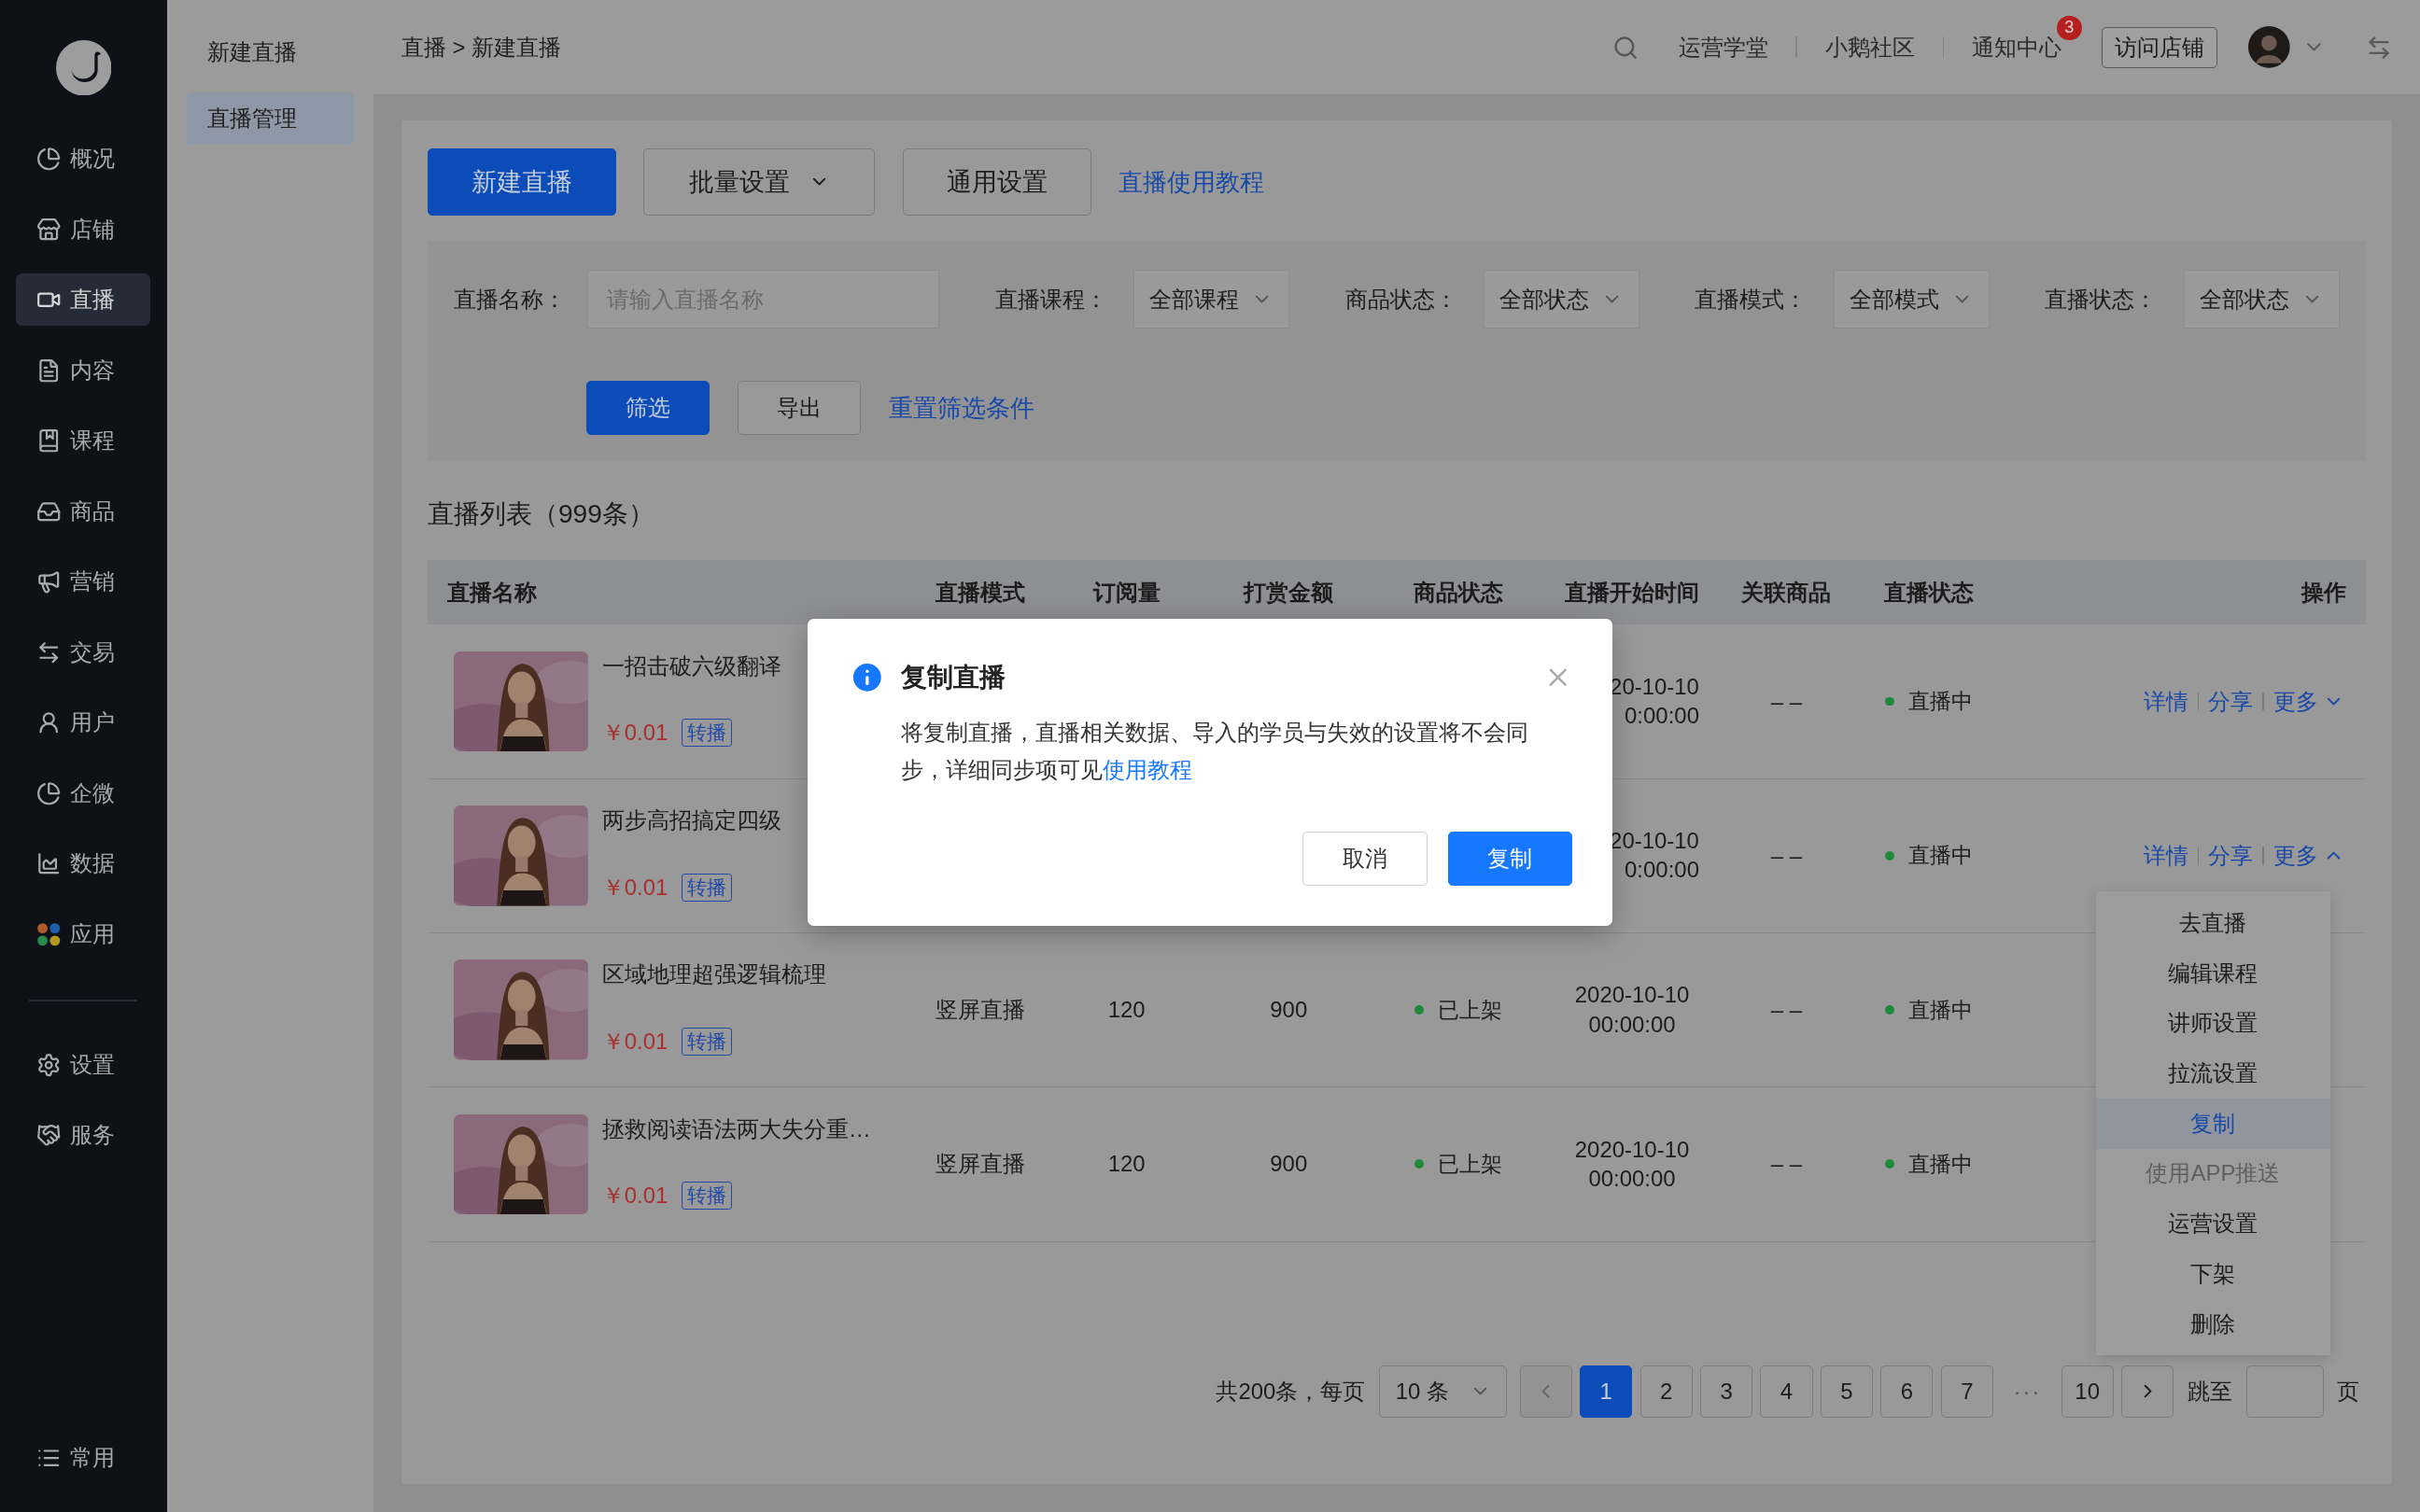 This screenshot has width=2420, height=1512. I want to click on column-header: 直播开始时间, so click(1633, 592).